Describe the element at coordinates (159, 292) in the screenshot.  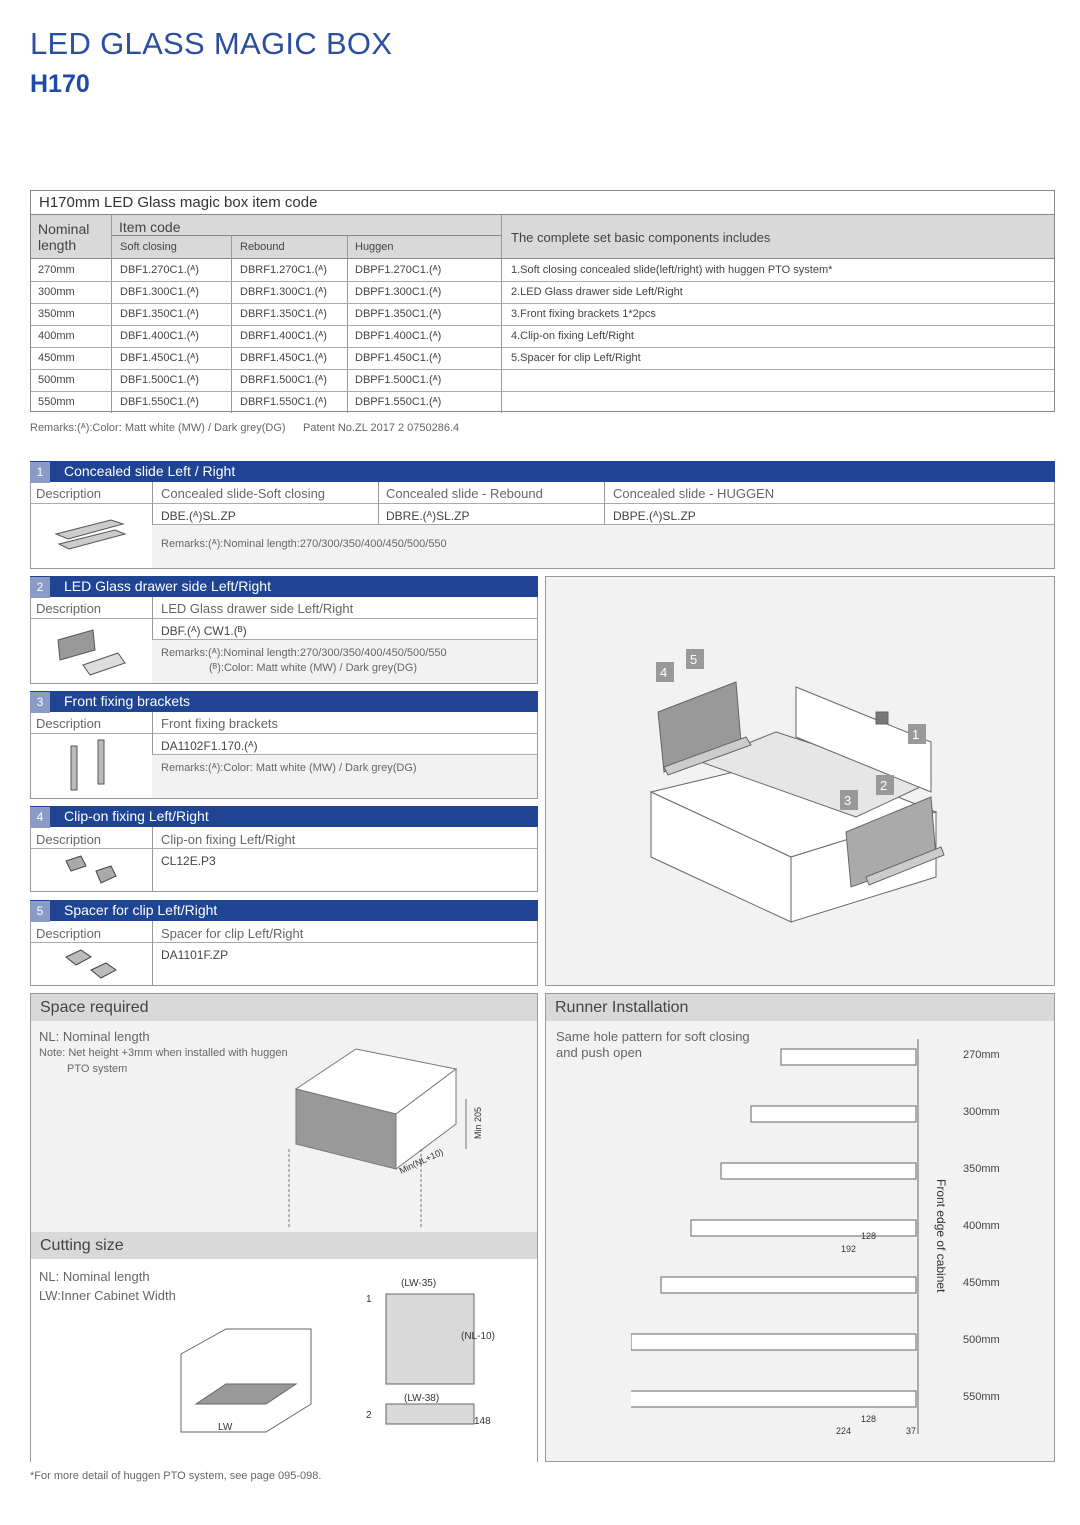
I see `table-cell-soft: DBF1.300C1.(ᴬ)` at that location.